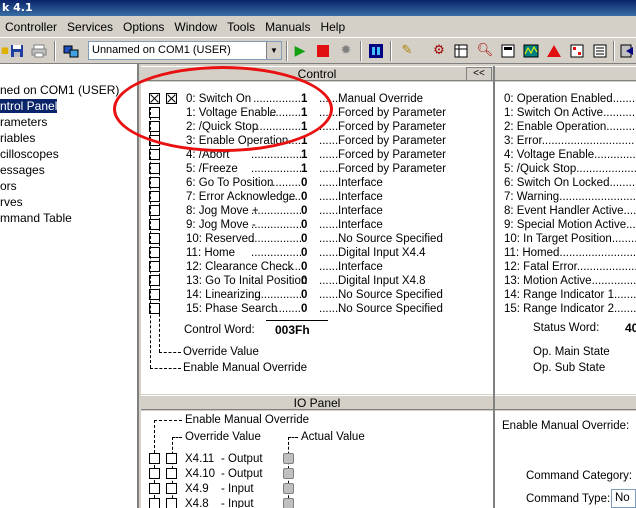  What do you see at coordinates (71, 51) in the screenshot?
I see `connect-icon` at bounding box center [71, 51].